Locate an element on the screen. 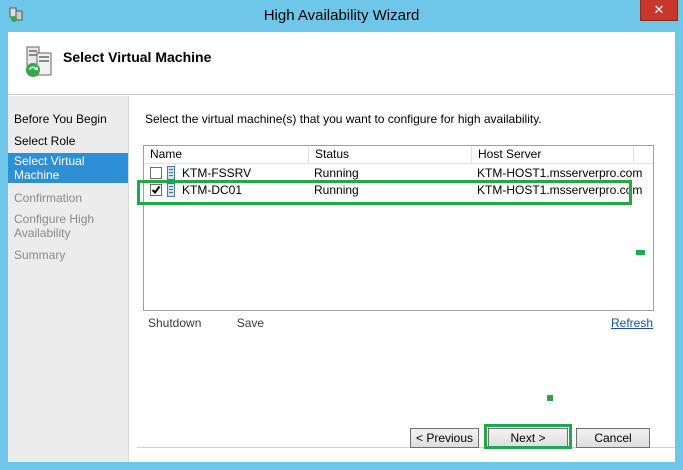  column-header-status: Status is located at coordinates (390, 155).